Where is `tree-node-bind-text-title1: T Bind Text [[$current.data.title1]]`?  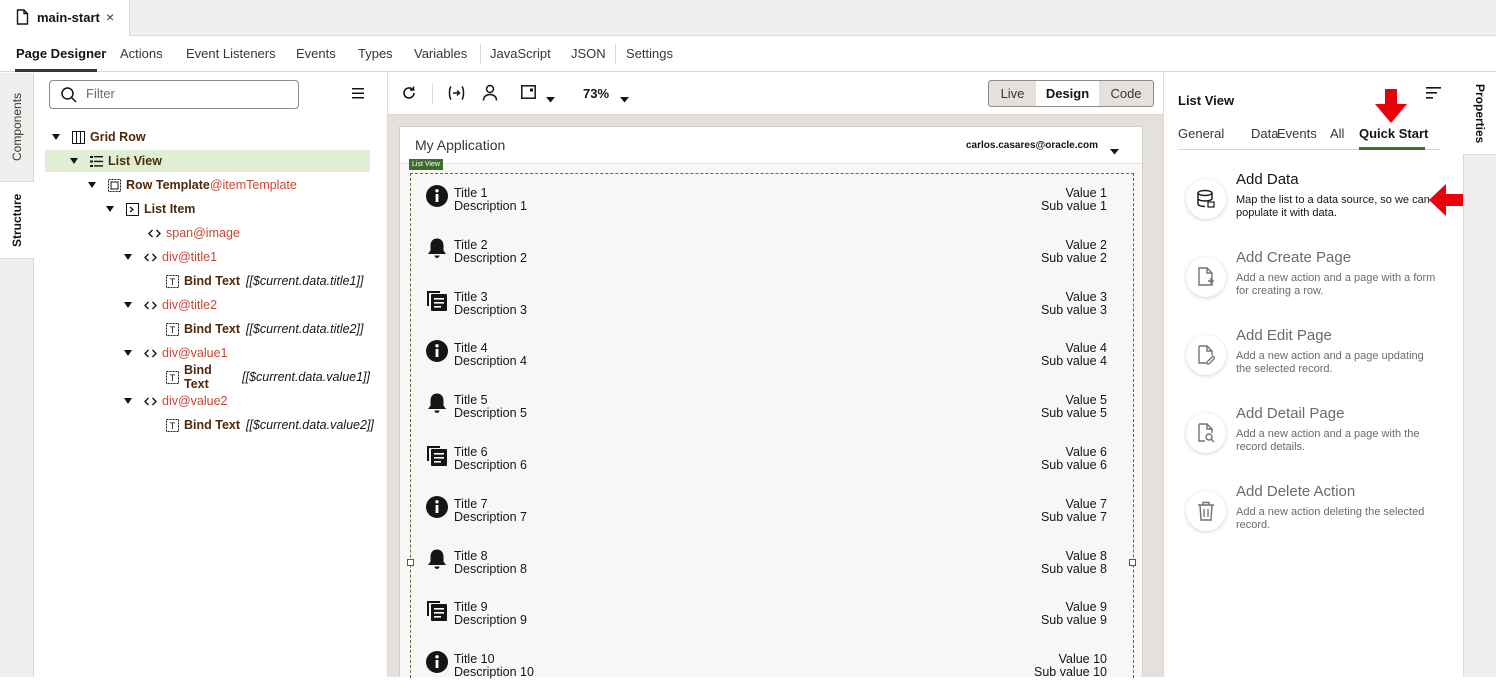 tree-node-bind-text-title1: T Bind Text [[$current.data.title1]] is located at coordinates (268, 281).